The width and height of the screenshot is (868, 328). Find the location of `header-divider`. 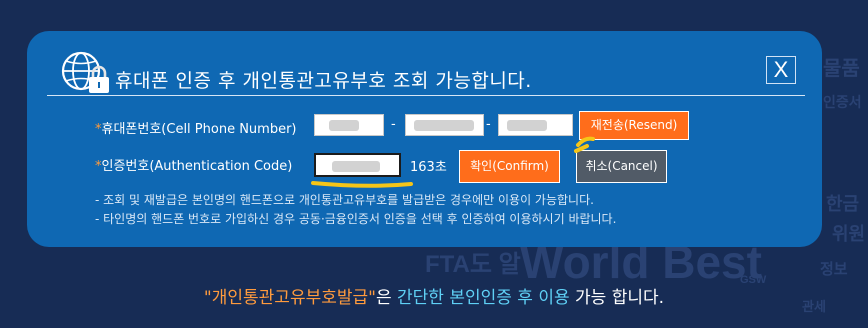

header-divider is located at coordinates (426, 95).